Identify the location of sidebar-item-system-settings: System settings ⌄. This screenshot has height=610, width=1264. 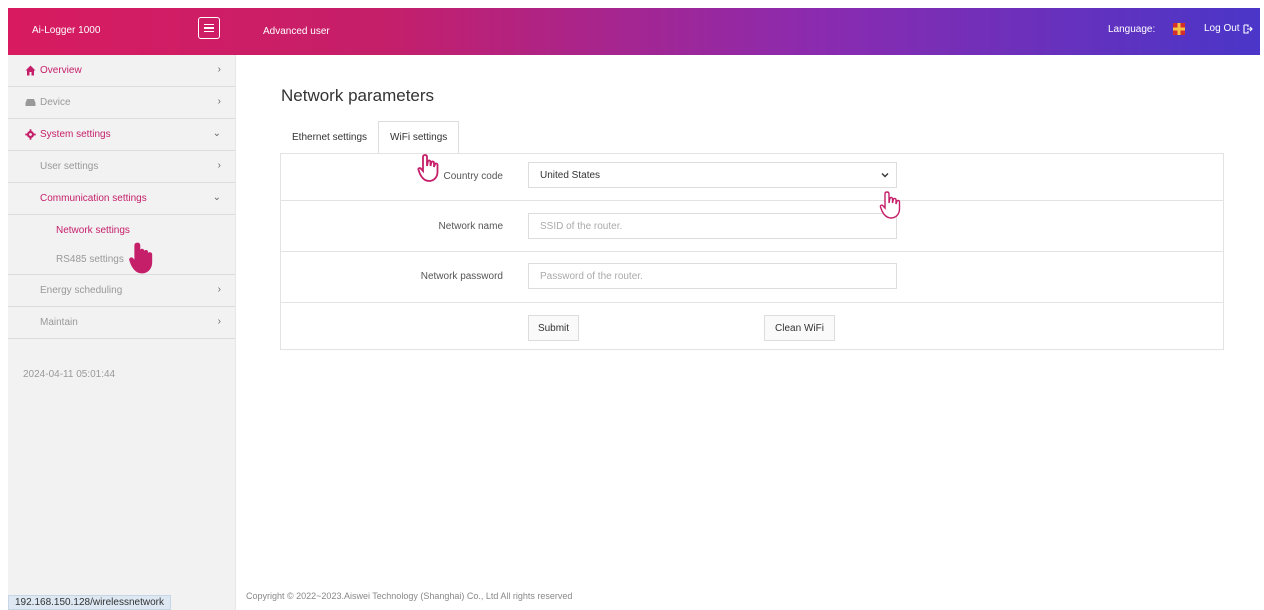
(121, 135).